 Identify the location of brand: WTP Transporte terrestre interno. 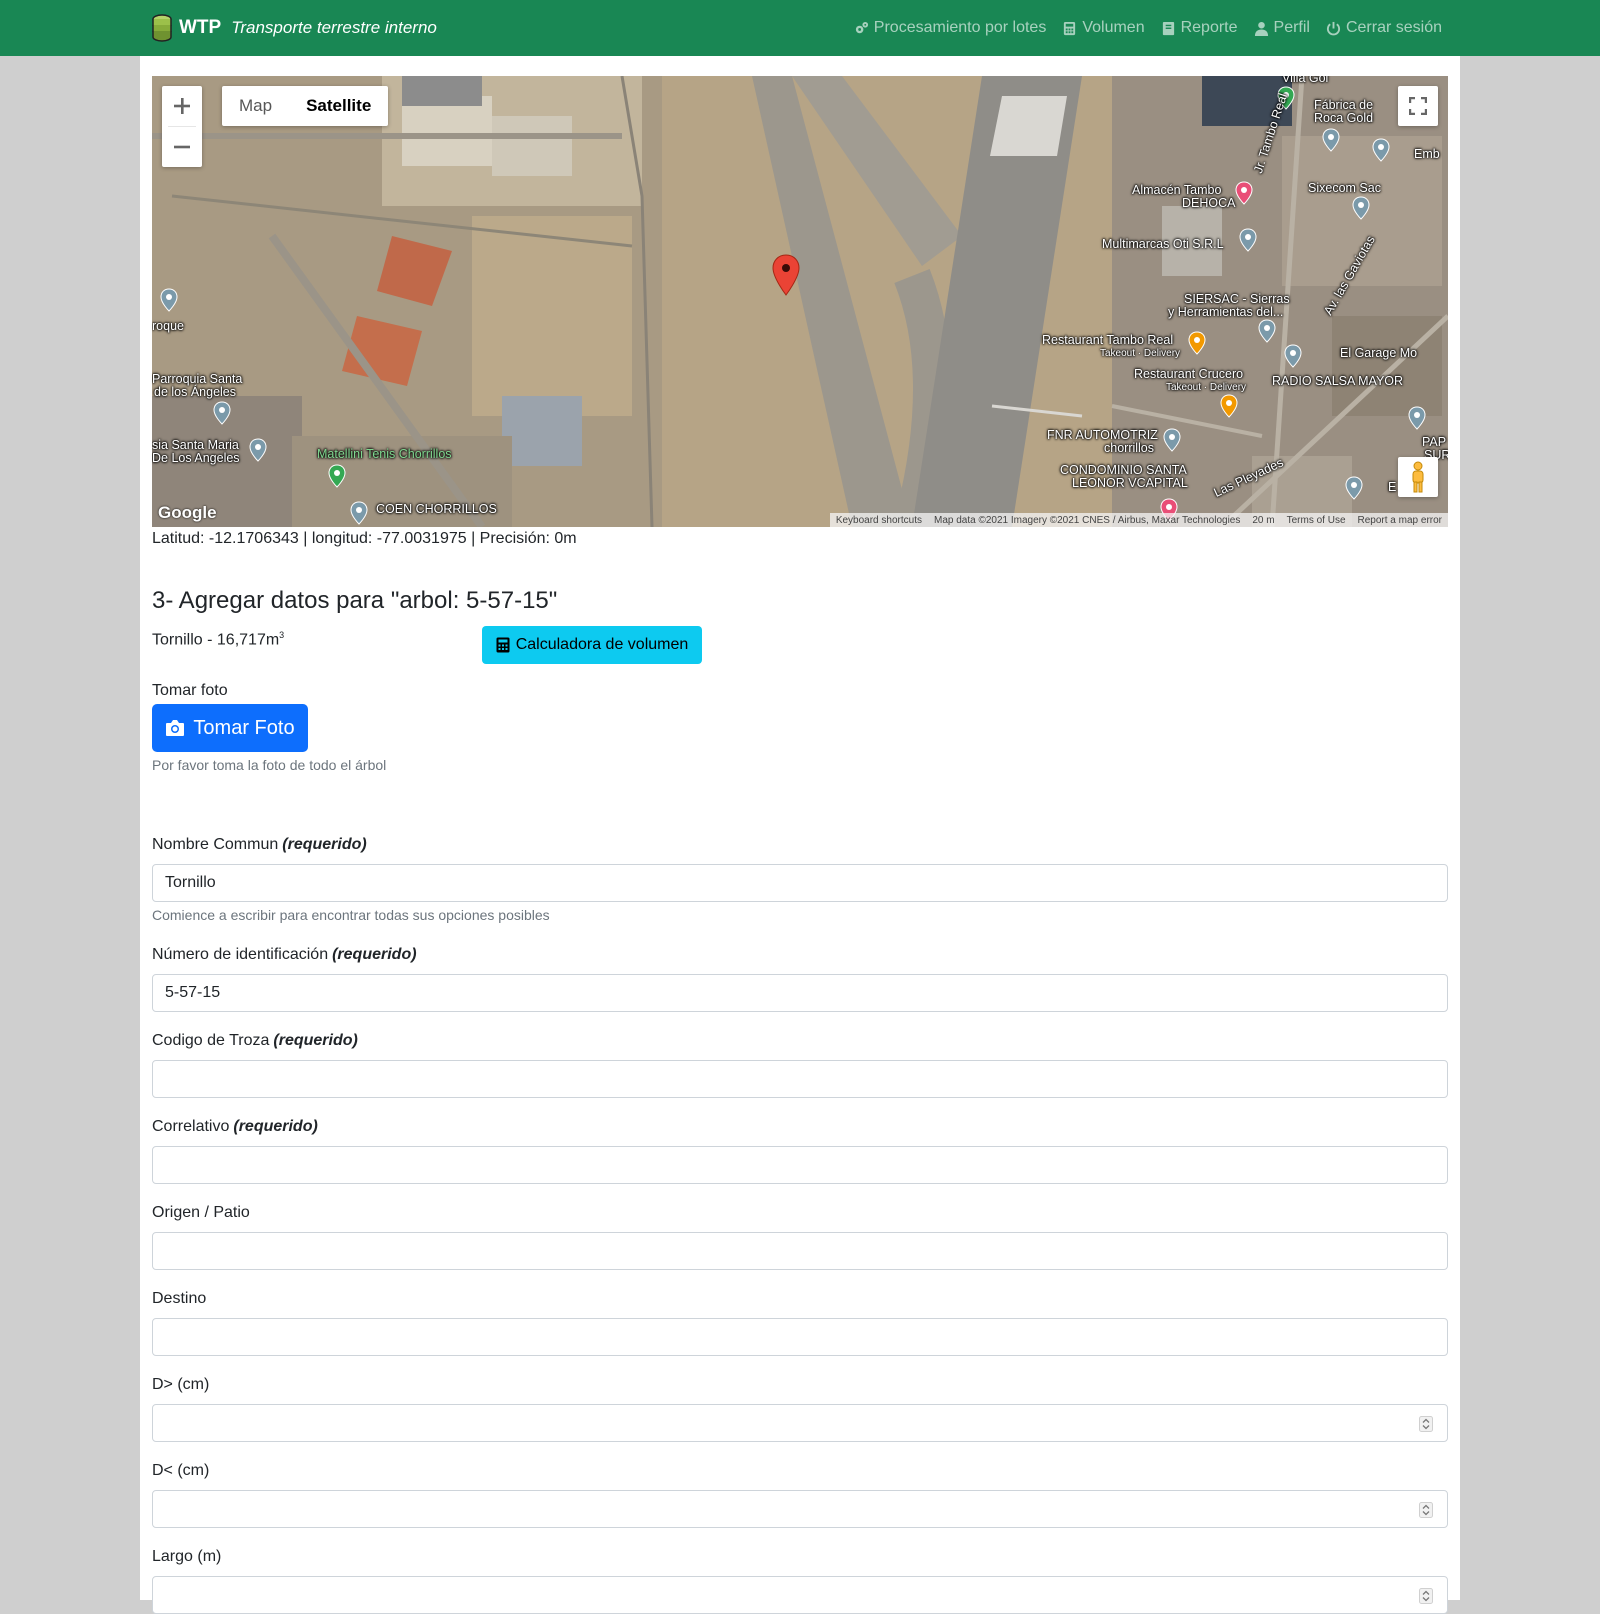
(294, 28).